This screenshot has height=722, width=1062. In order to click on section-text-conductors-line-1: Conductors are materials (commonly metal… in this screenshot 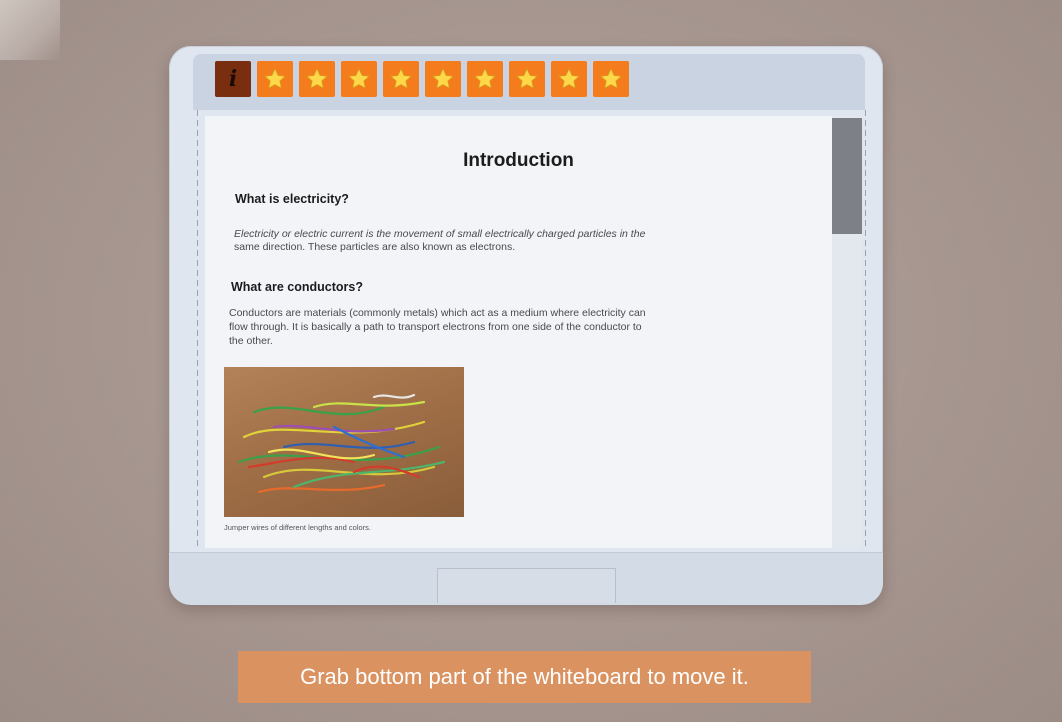, I will do `click(437, 313)`.